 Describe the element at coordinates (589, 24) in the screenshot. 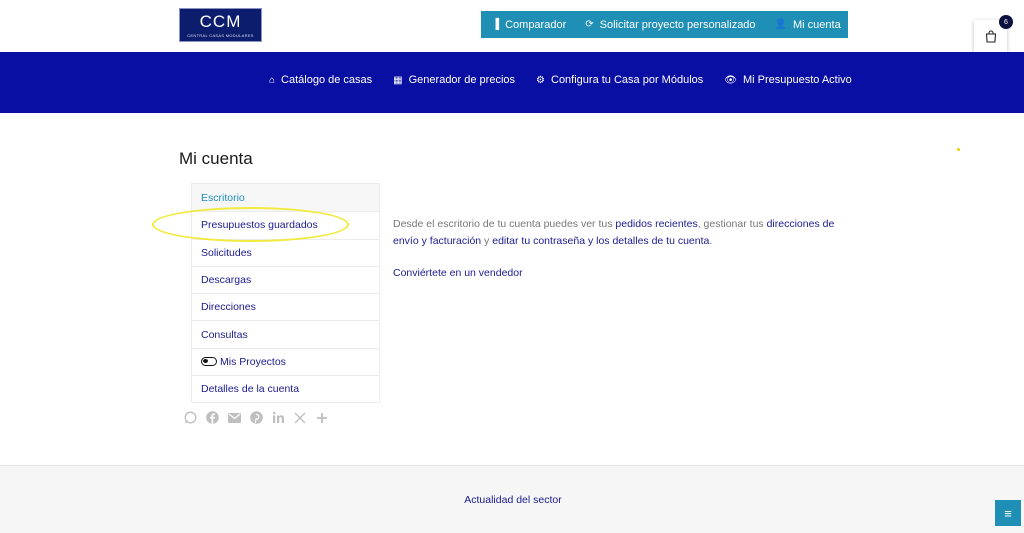

I see `refresh-icon: ⟳` at that location.